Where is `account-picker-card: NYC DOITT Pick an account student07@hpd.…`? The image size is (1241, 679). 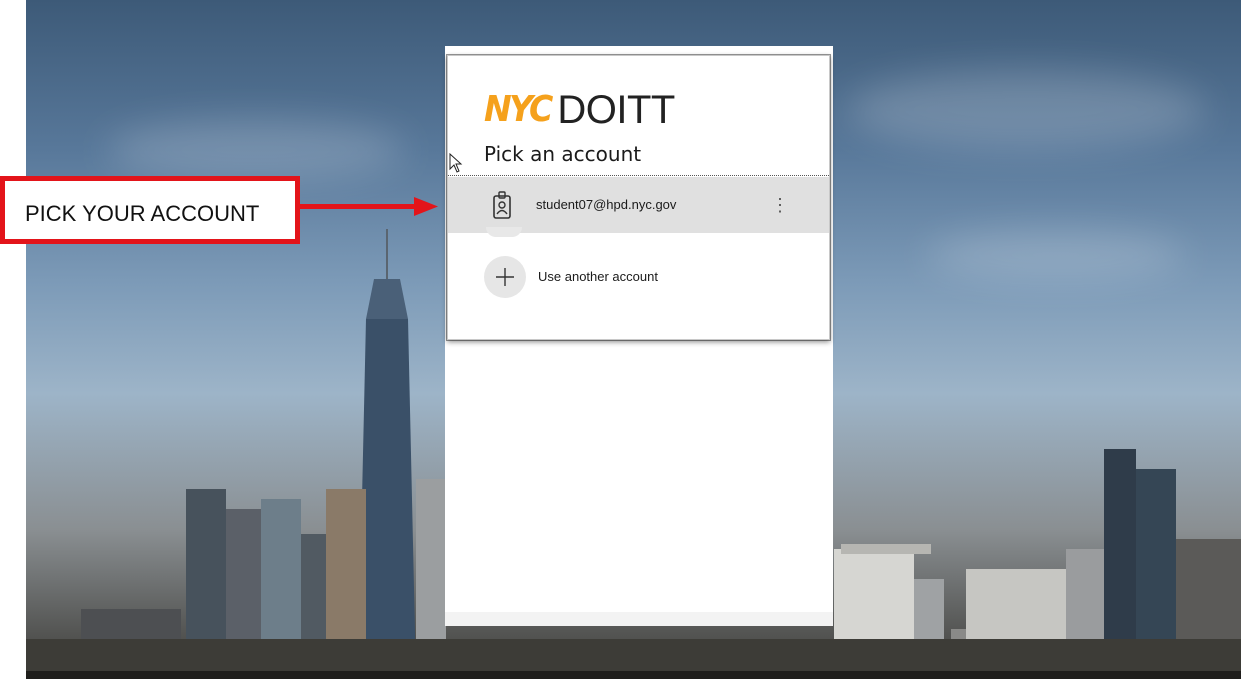 account-picker-card: NYC DOITT Pick an account student07@hpd.… is located at coordinates (638, 197).